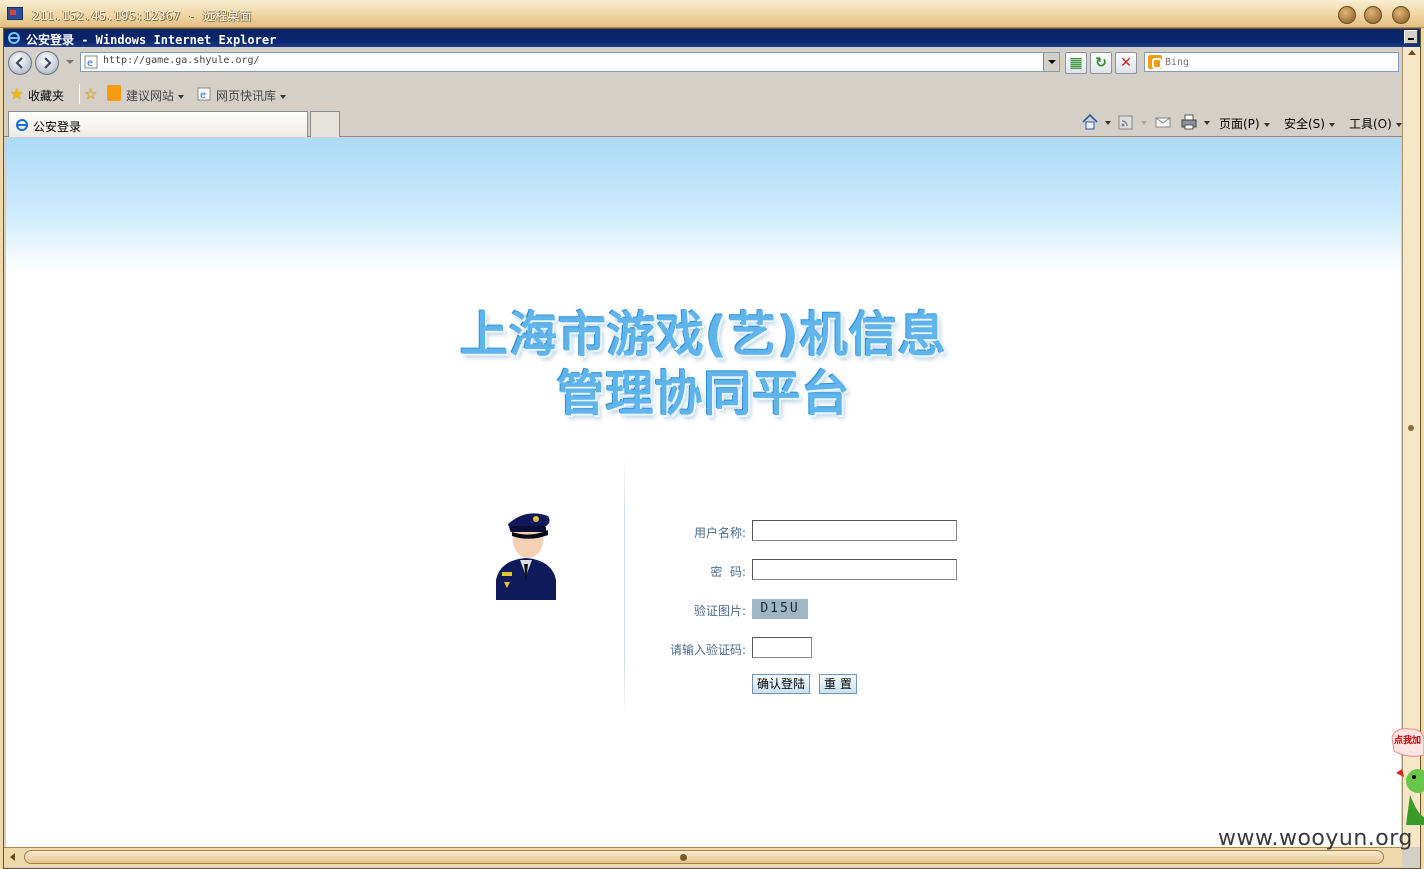  Describe the element at coordinates (526, 556) in the screenshot. I see `police-officer-avatar` at that location.